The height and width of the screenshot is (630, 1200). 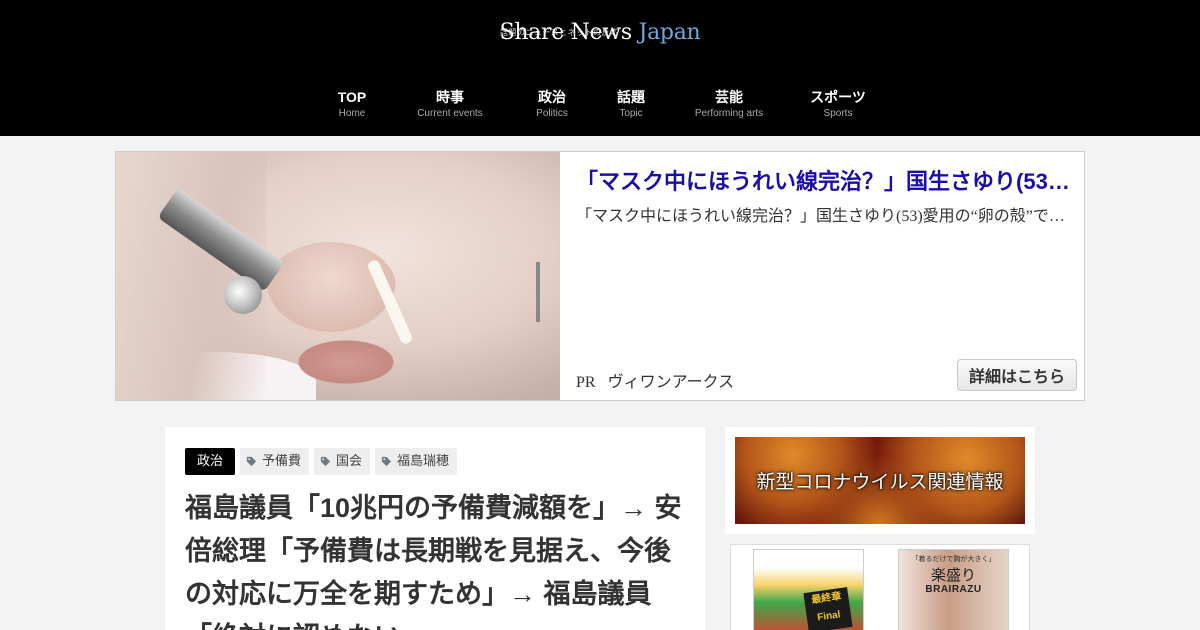 I want to click on tag-chip: 国会, so click(x=342, y=461).